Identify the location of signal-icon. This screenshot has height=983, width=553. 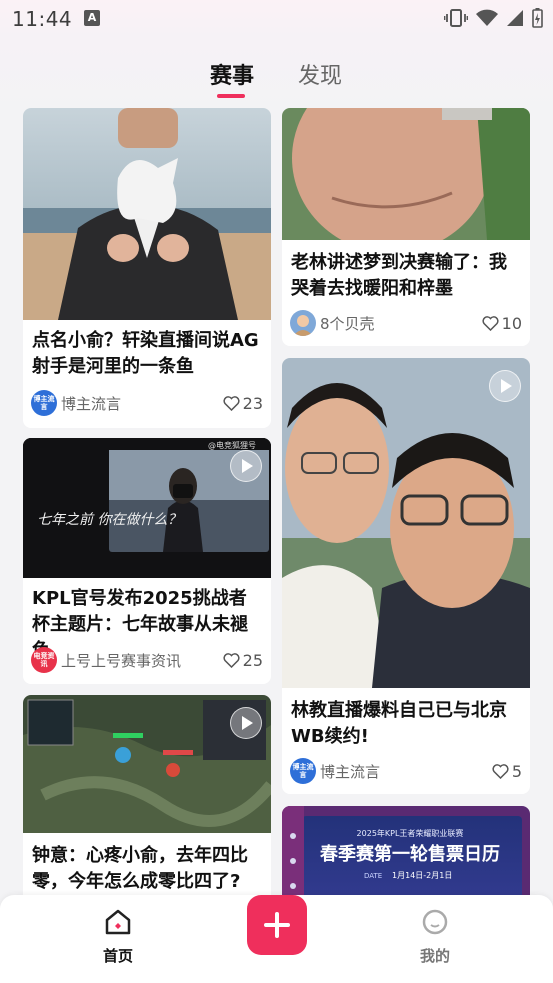
(515, 18).